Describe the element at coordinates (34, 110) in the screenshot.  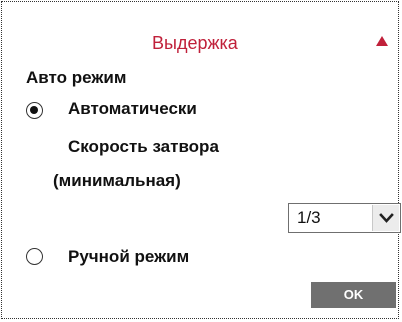
I see `auto-radio` at that location.